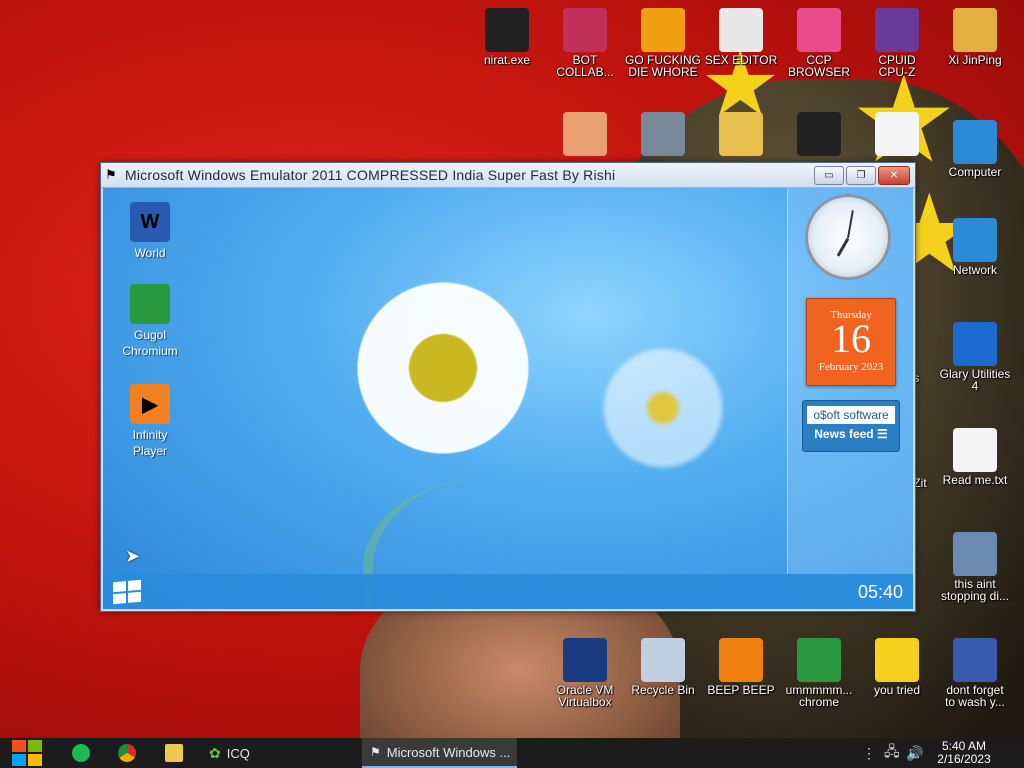  I want to click on glary-icon, so click(975, 344).